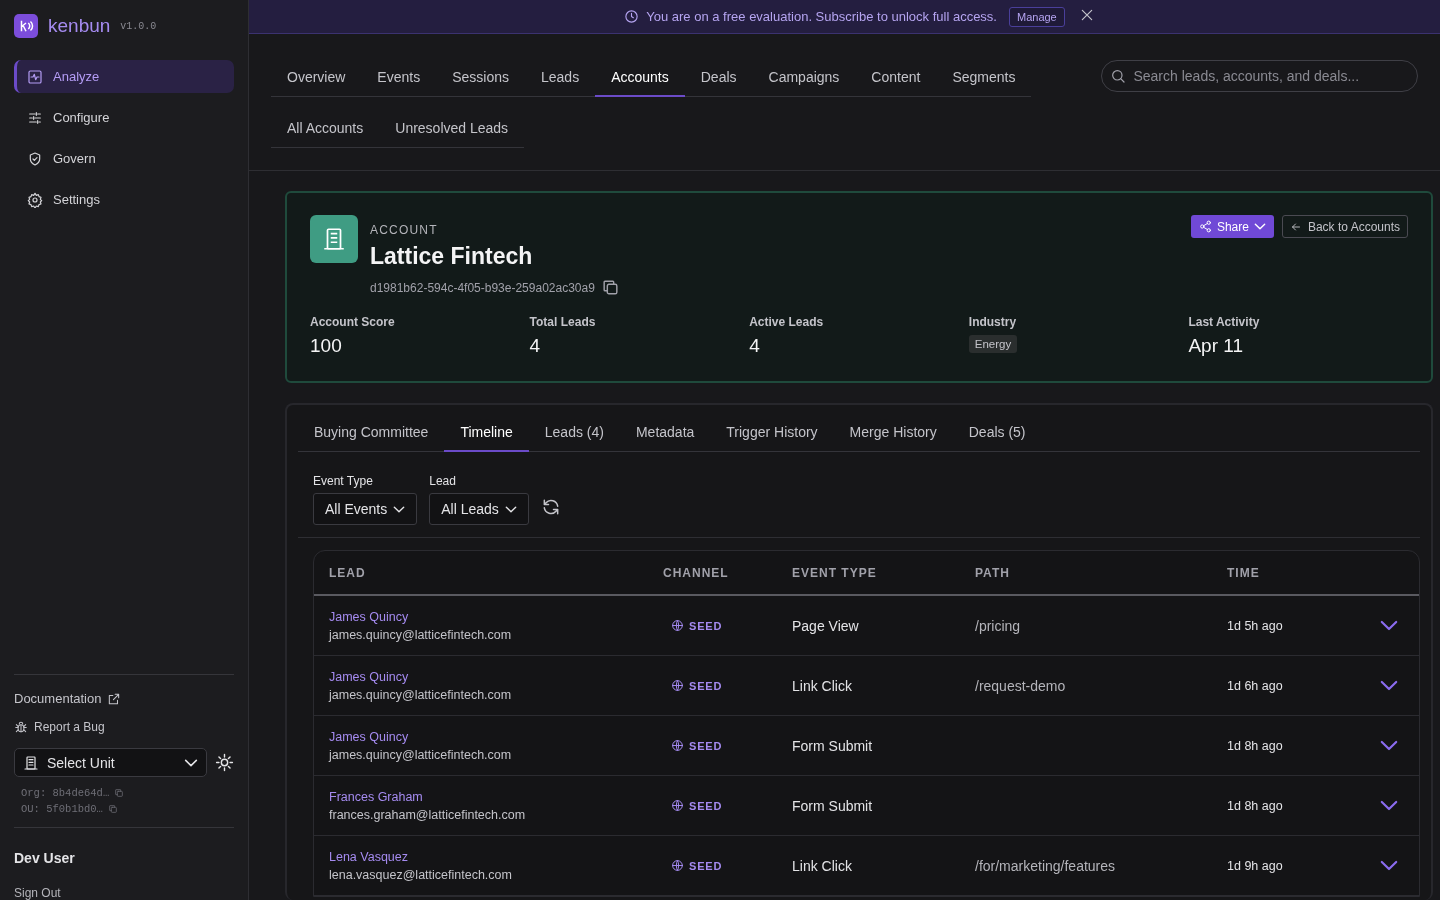 The width and height of the screenshot is (1440, 900). Describe the element at coordinates (35, 199) in the screenshot. I see `settings-icon` at that location.